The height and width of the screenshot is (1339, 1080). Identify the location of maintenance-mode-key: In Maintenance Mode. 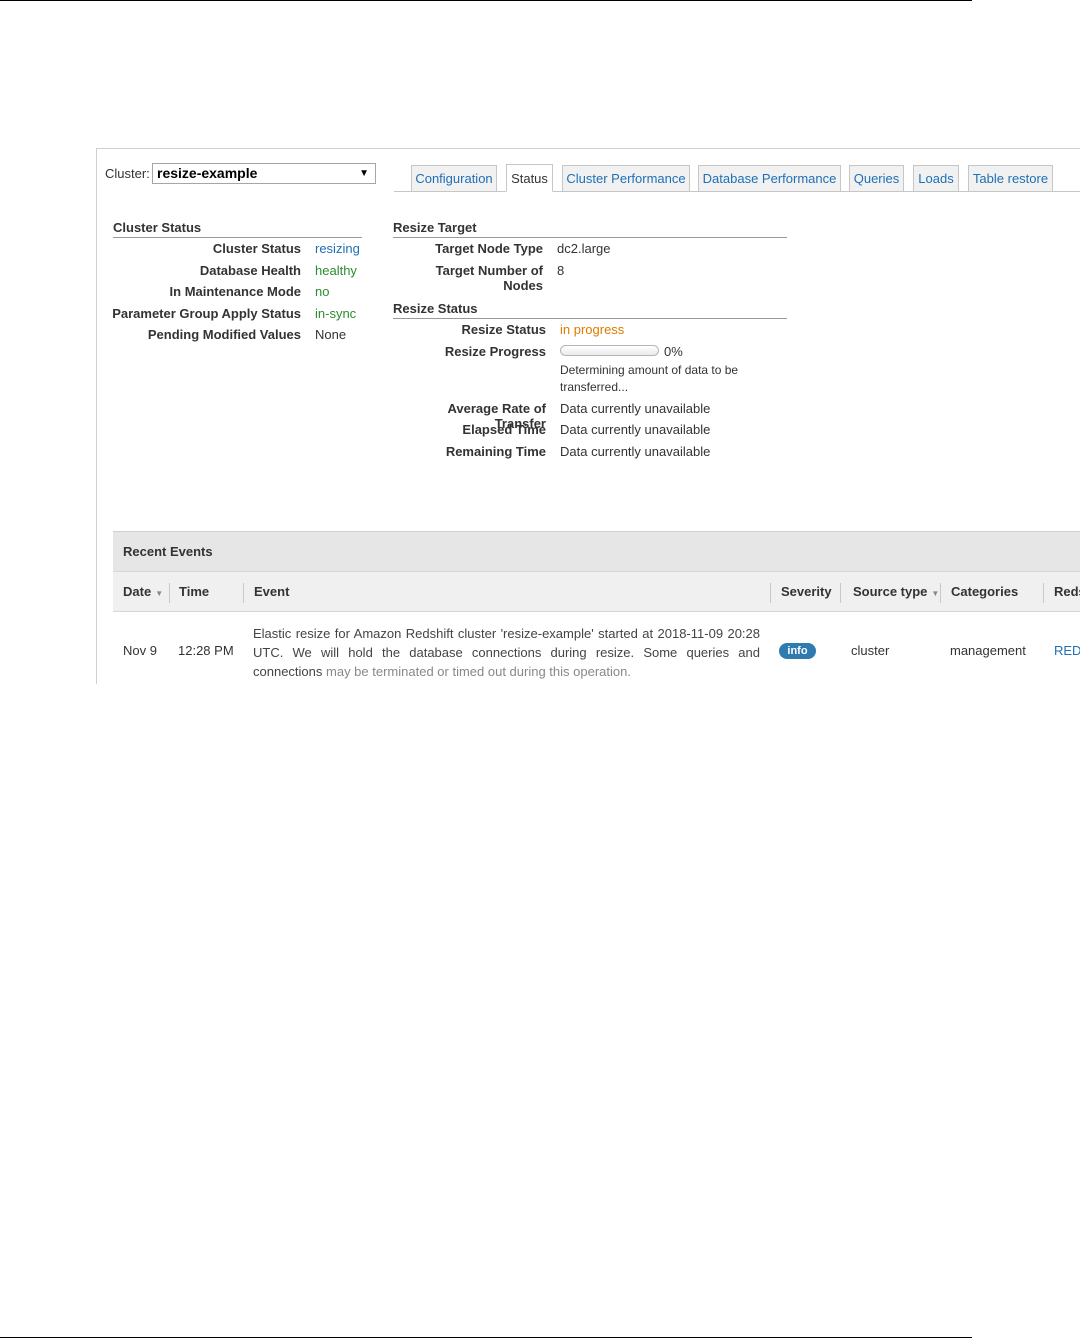
(235, 291).